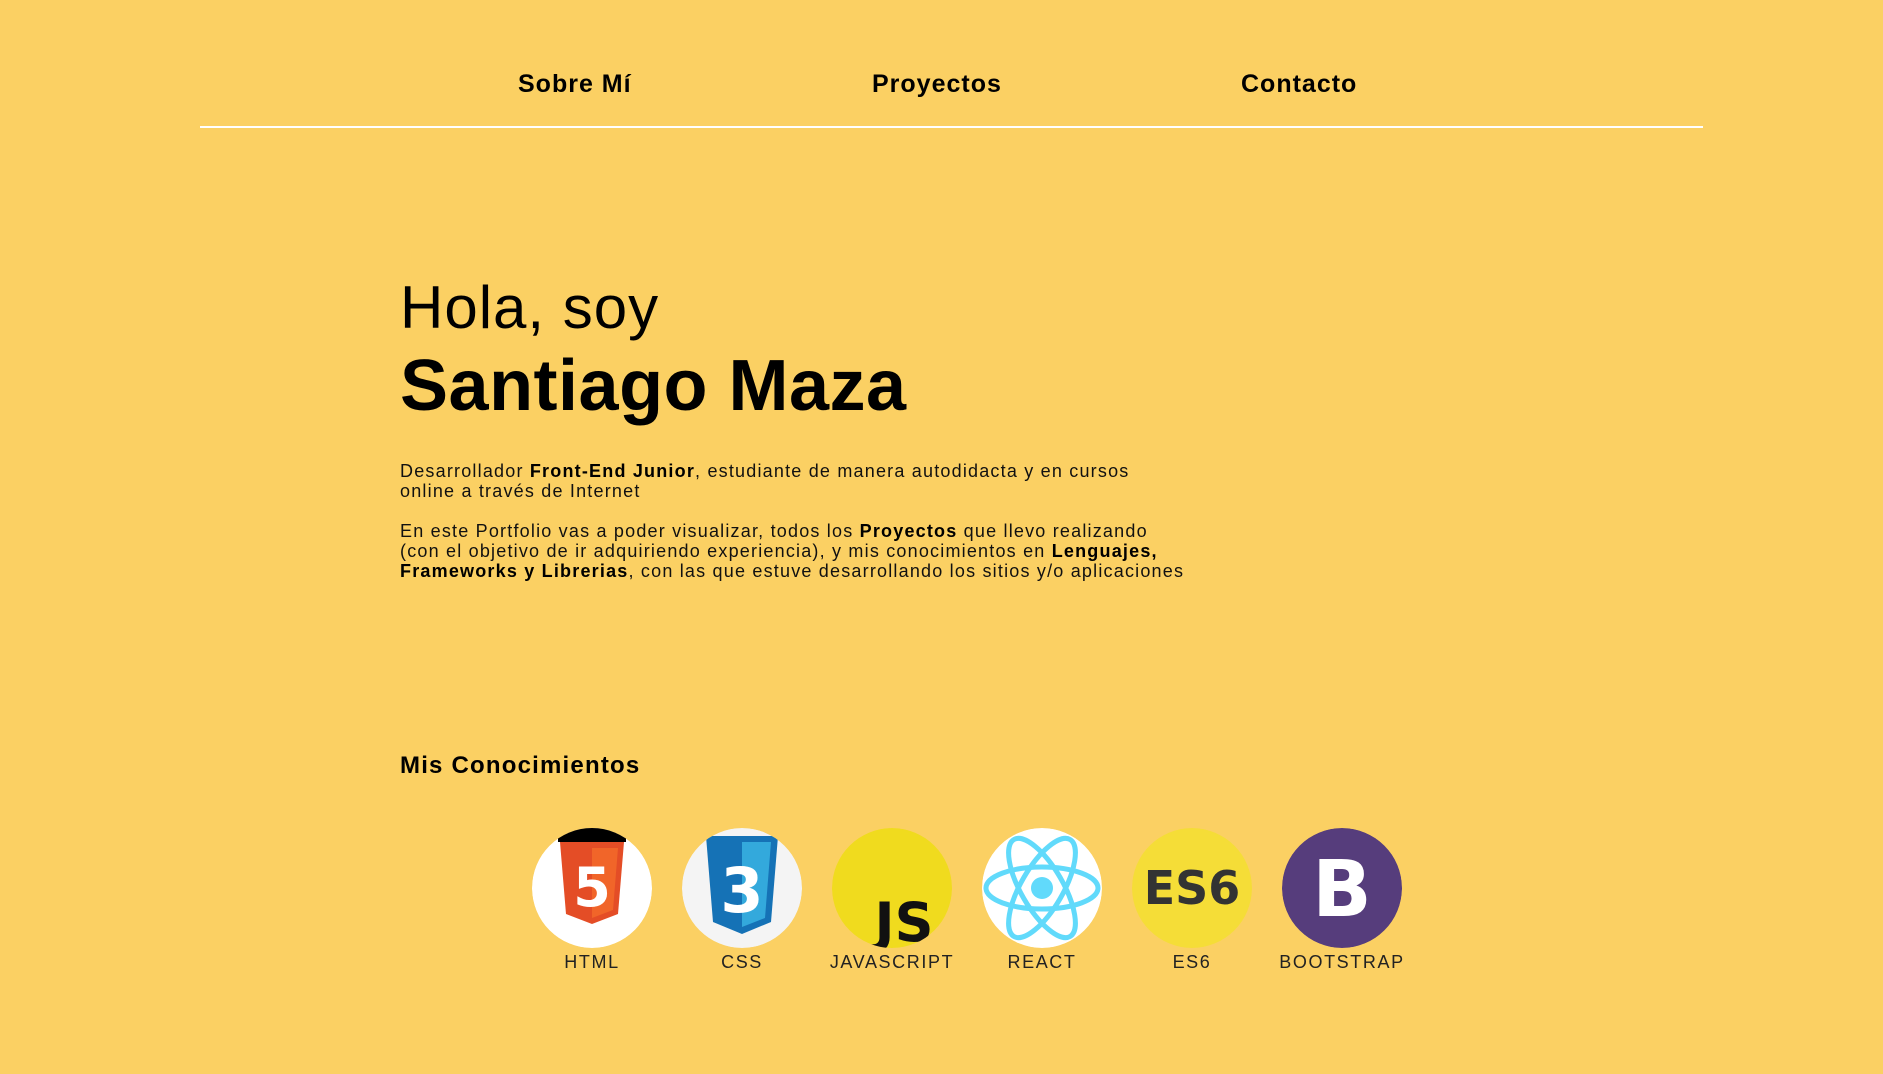 This screenshot has width=1883, height=1074. What do you see at coordinates (902, 919) in the screenshot?
I see `svg-text: JS` at bounding box center [902, 919].